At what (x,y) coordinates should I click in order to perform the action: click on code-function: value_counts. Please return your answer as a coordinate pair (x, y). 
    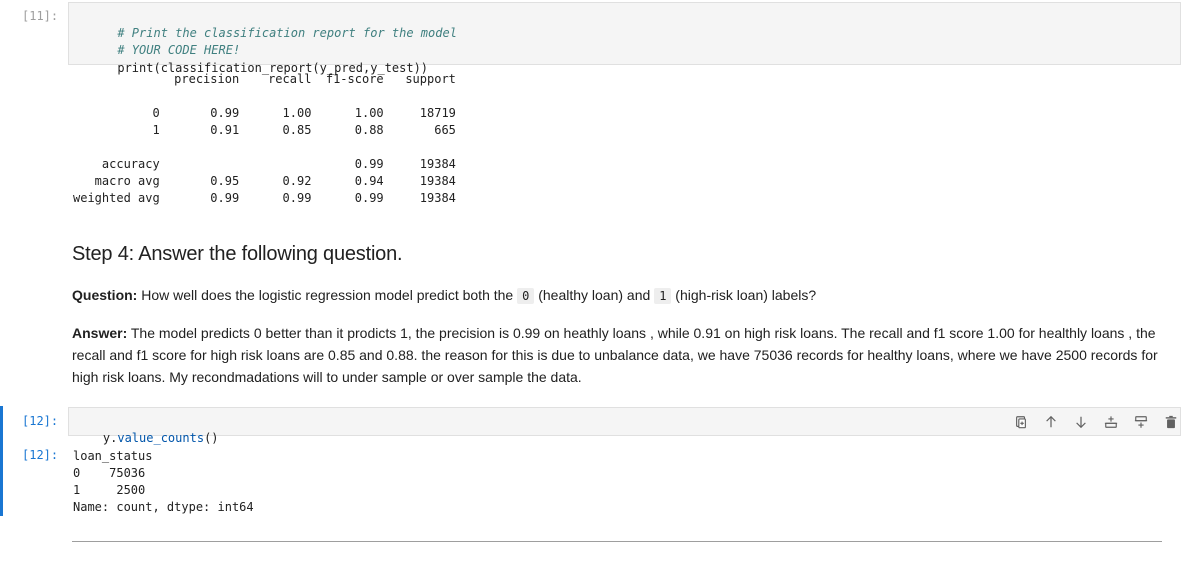
    Looking at the image, I should click on (161, 438).